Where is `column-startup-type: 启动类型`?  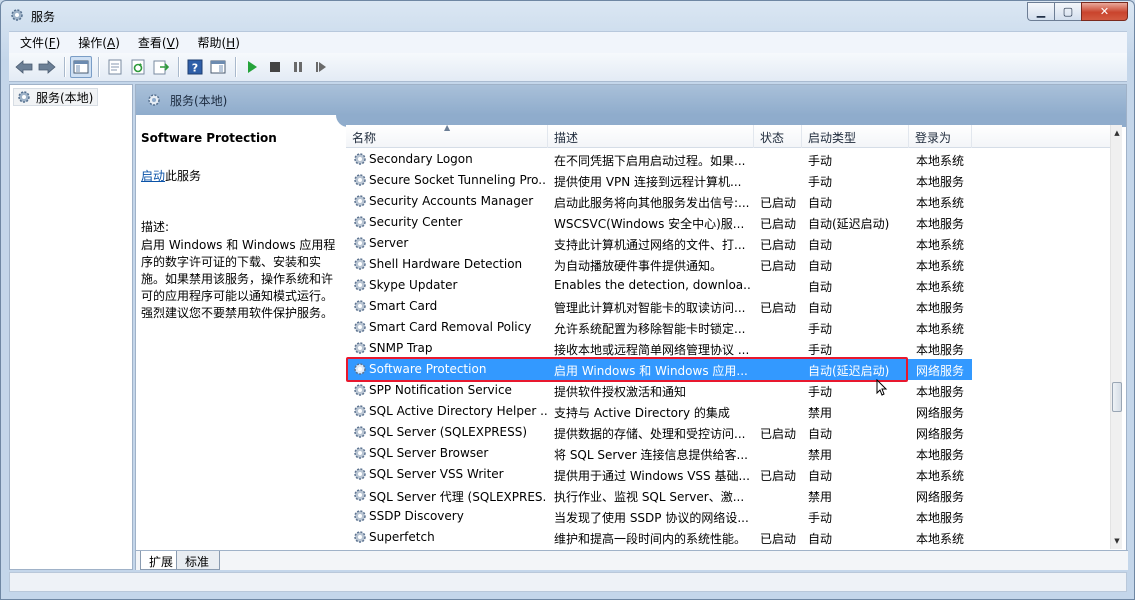
column-startup-type: 启动类型 is located at coordinates (855, 136).